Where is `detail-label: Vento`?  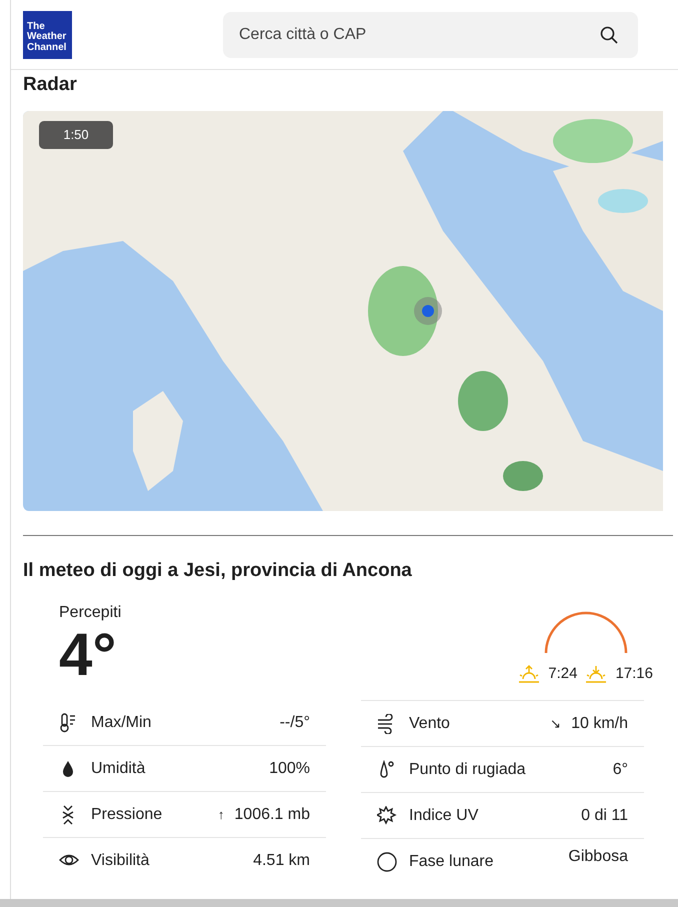 detail-label: Vento is located at coordinates (430, 724).